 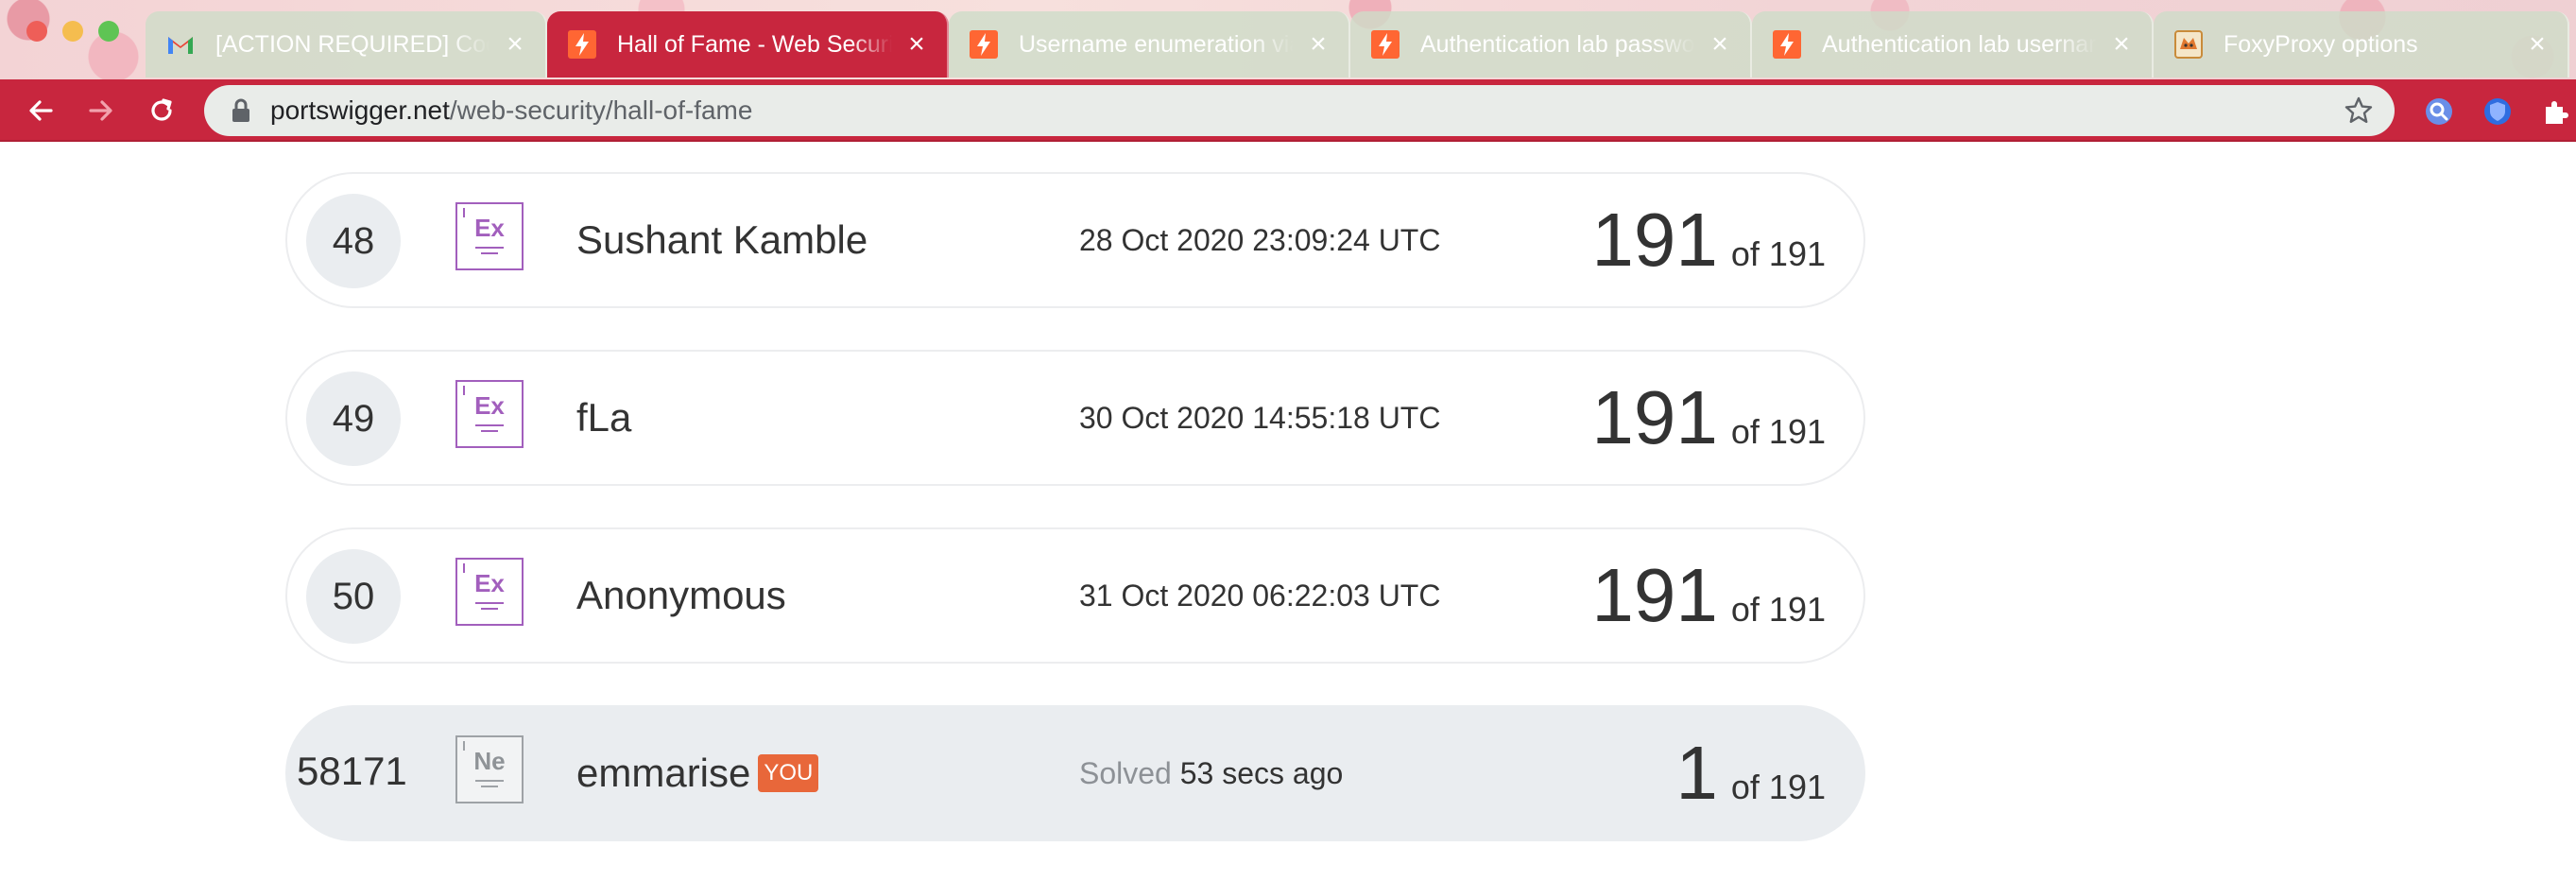 What do you see at coordinates (2498, 111) in the screenshot?
I see `extension-shield-icon` at bounding box center [2498, 111].